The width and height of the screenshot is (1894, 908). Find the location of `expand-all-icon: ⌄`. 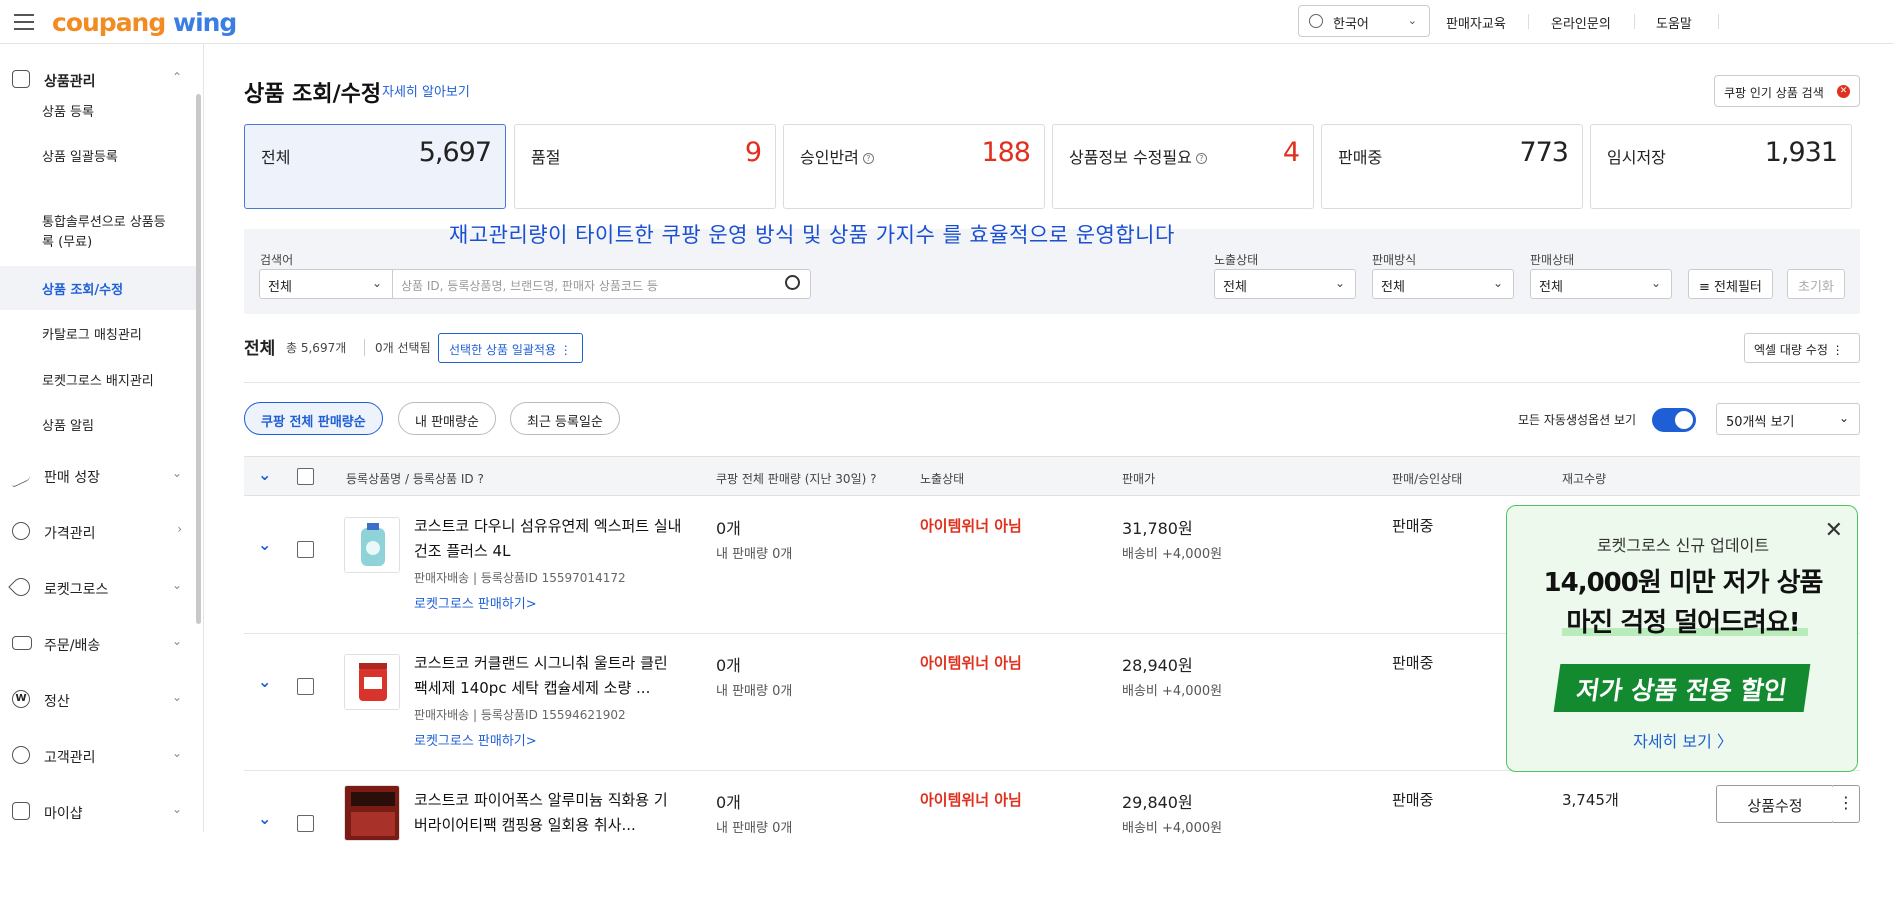

expand-all-icon: ⌄ is located at coordinates (264, 474).